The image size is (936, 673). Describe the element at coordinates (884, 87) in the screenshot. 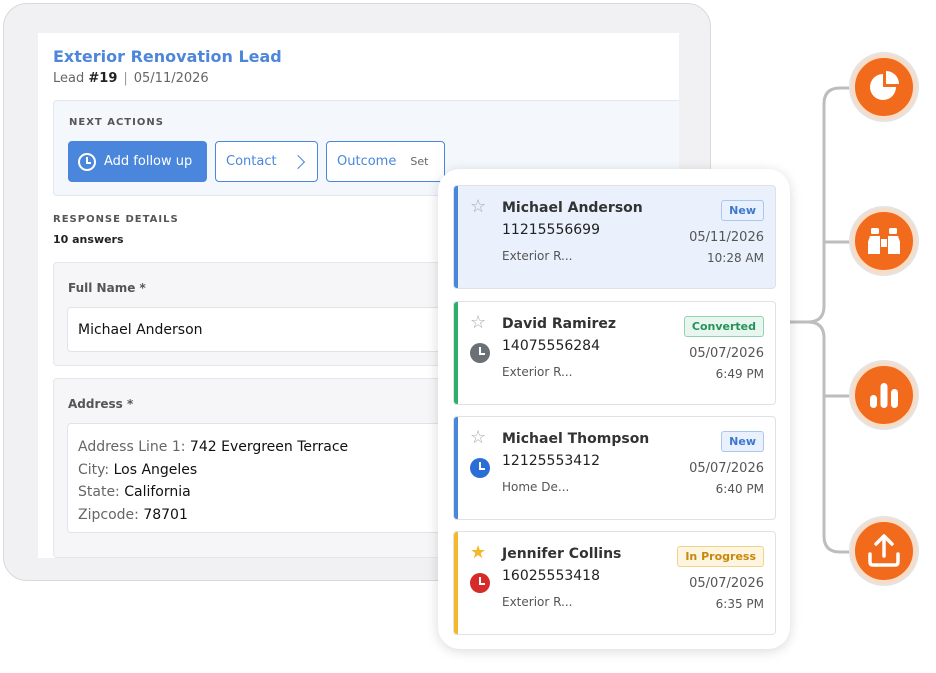

I see `pie-chart-icon` at that location.